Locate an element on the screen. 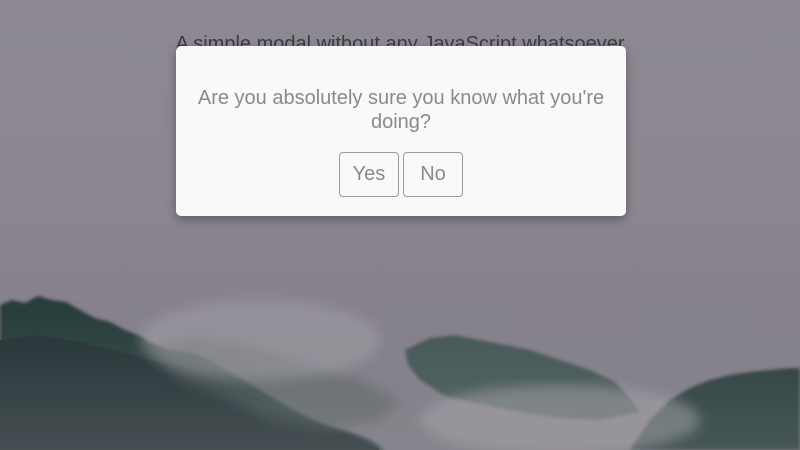 The width and height of the screenshot is (800, 450). modal-button-group: Yes No is located at coordinates (401, 174).